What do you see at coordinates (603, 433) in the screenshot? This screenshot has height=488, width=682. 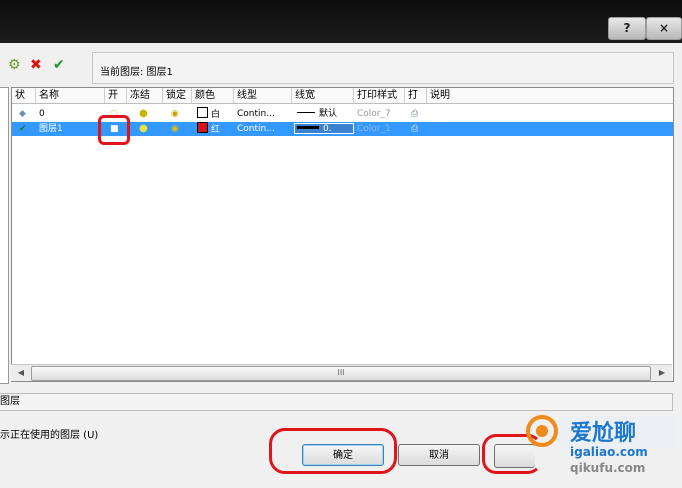 I see `watermark-title: 爱尬聊` at bounding box center [603, 433].